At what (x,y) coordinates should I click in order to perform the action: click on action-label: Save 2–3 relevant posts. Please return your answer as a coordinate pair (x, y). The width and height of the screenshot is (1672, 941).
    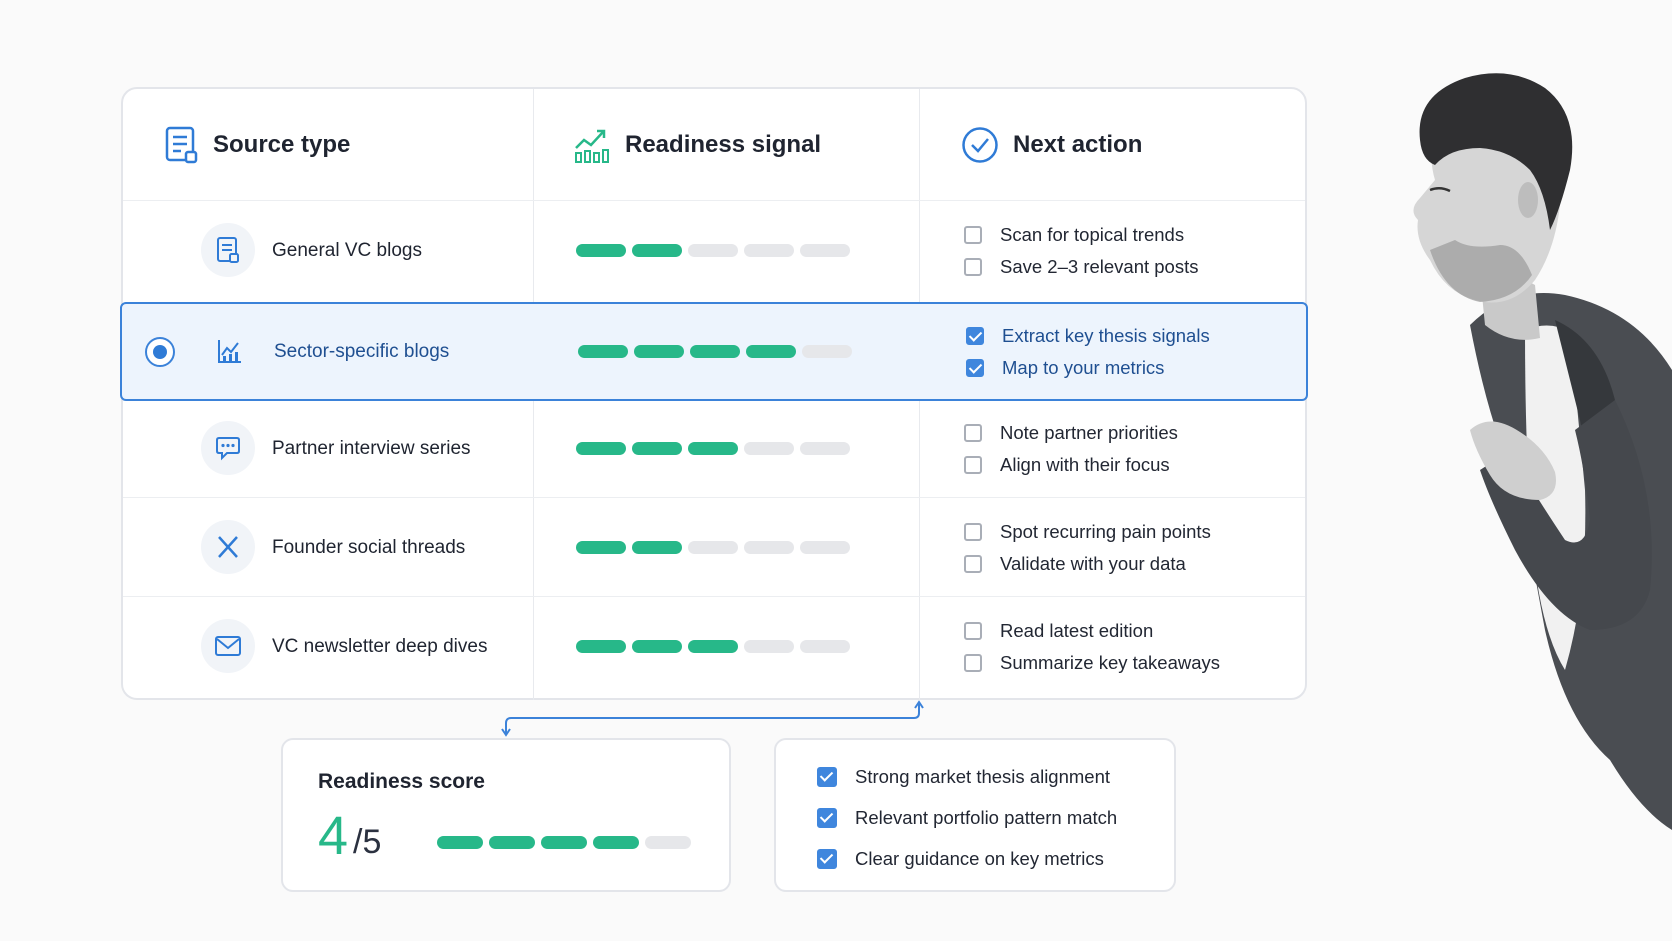
    Looking at the image, I should click on (1099, 266).